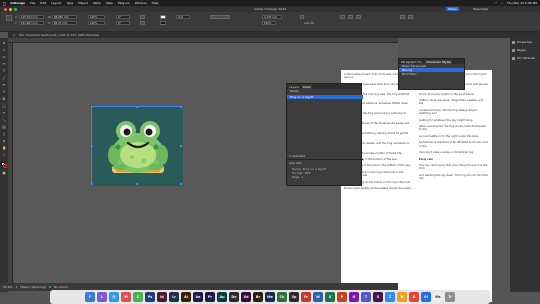 This screenshot has width=540, height=304. Describe the element at coordinates (294, 87) in the screenshot. I see `tab-layers: Layers` at that location.